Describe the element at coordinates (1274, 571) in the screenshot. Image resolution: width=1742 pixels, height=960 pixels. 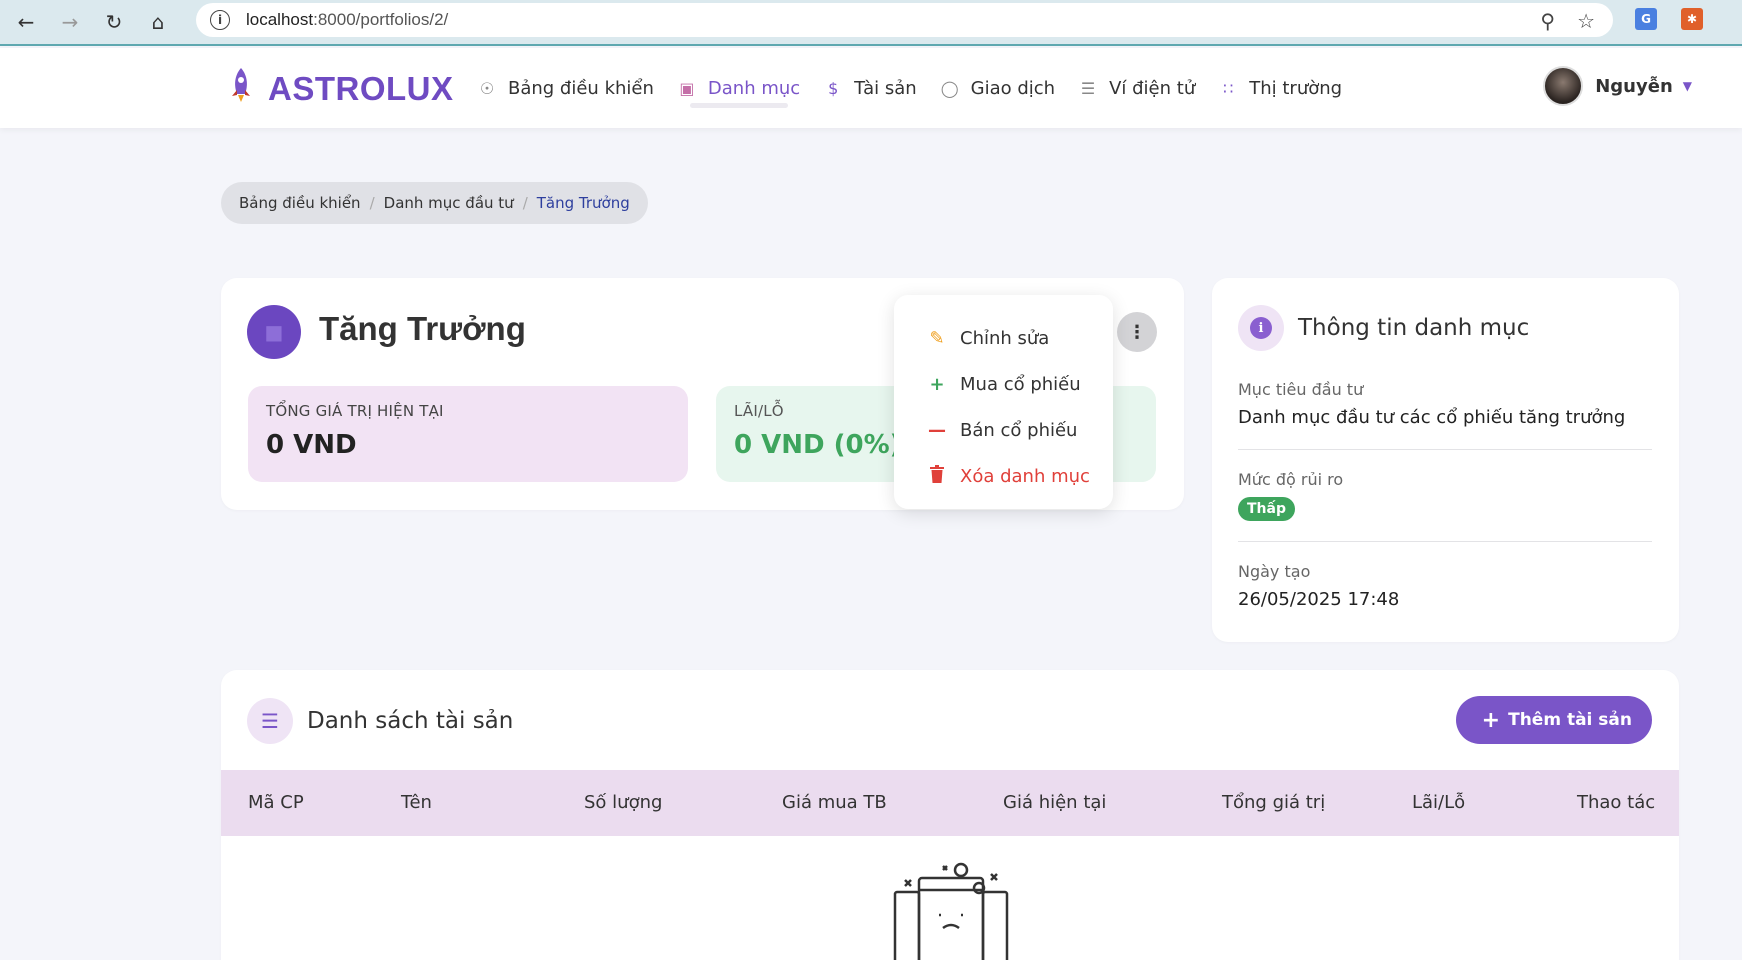
I see `info-label: Ngày tạo` at that location.